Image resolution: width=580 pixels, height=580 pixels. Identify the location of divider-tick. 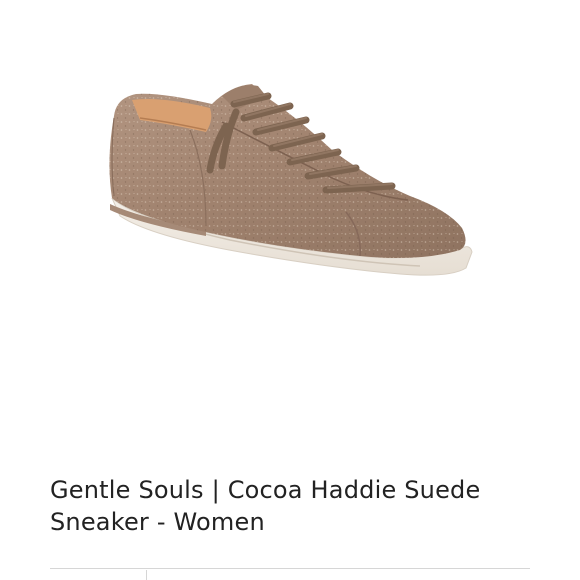
(146, 575).